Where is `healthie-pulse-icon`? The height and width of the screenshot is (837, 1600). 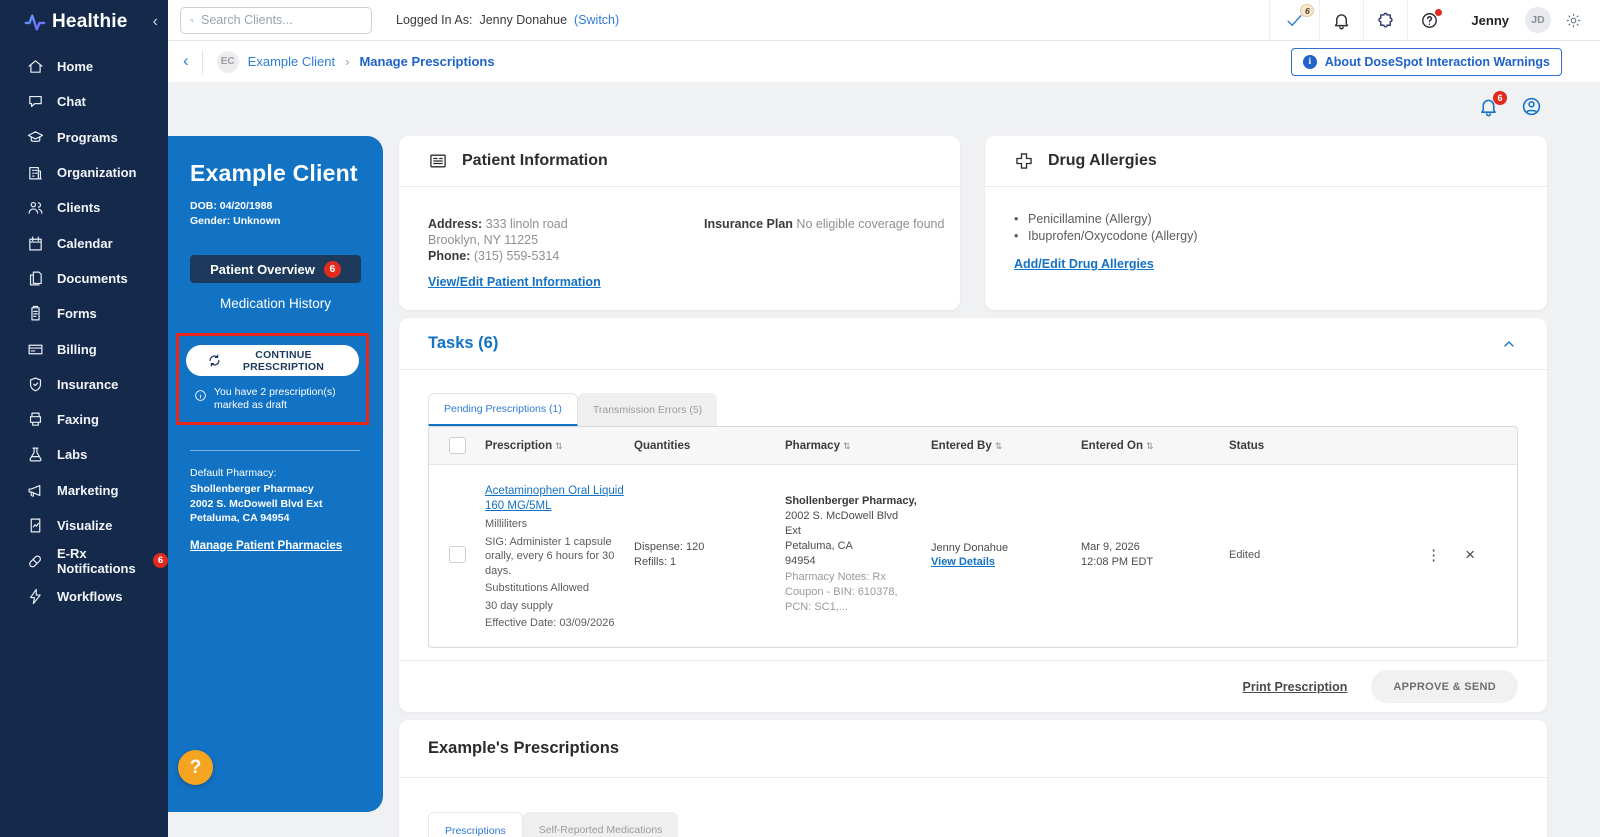
healthie-pulse-icon is located at coordinates (35, 22).